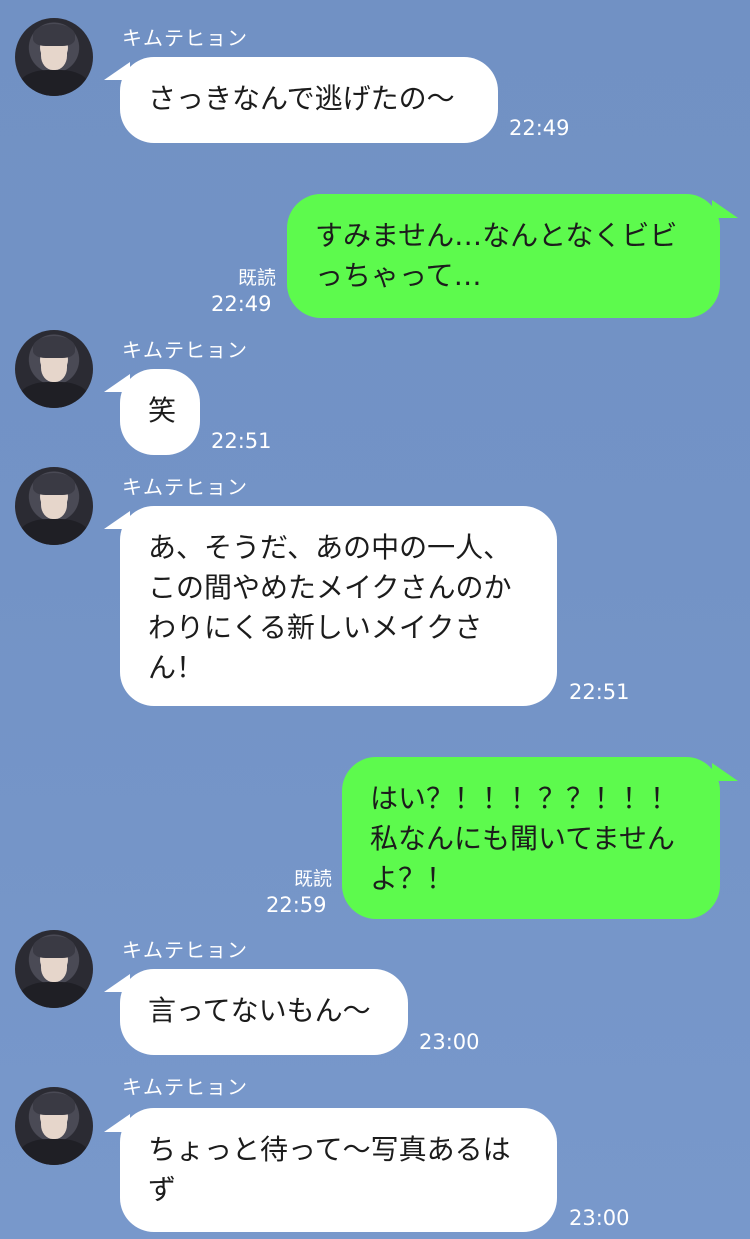 This screenshot has width=750, height=1239. I want to click on message-bubble-outgoing: はい？！！！？？！！！私なんにも聞いてませんよ？！, so click(531, 838).